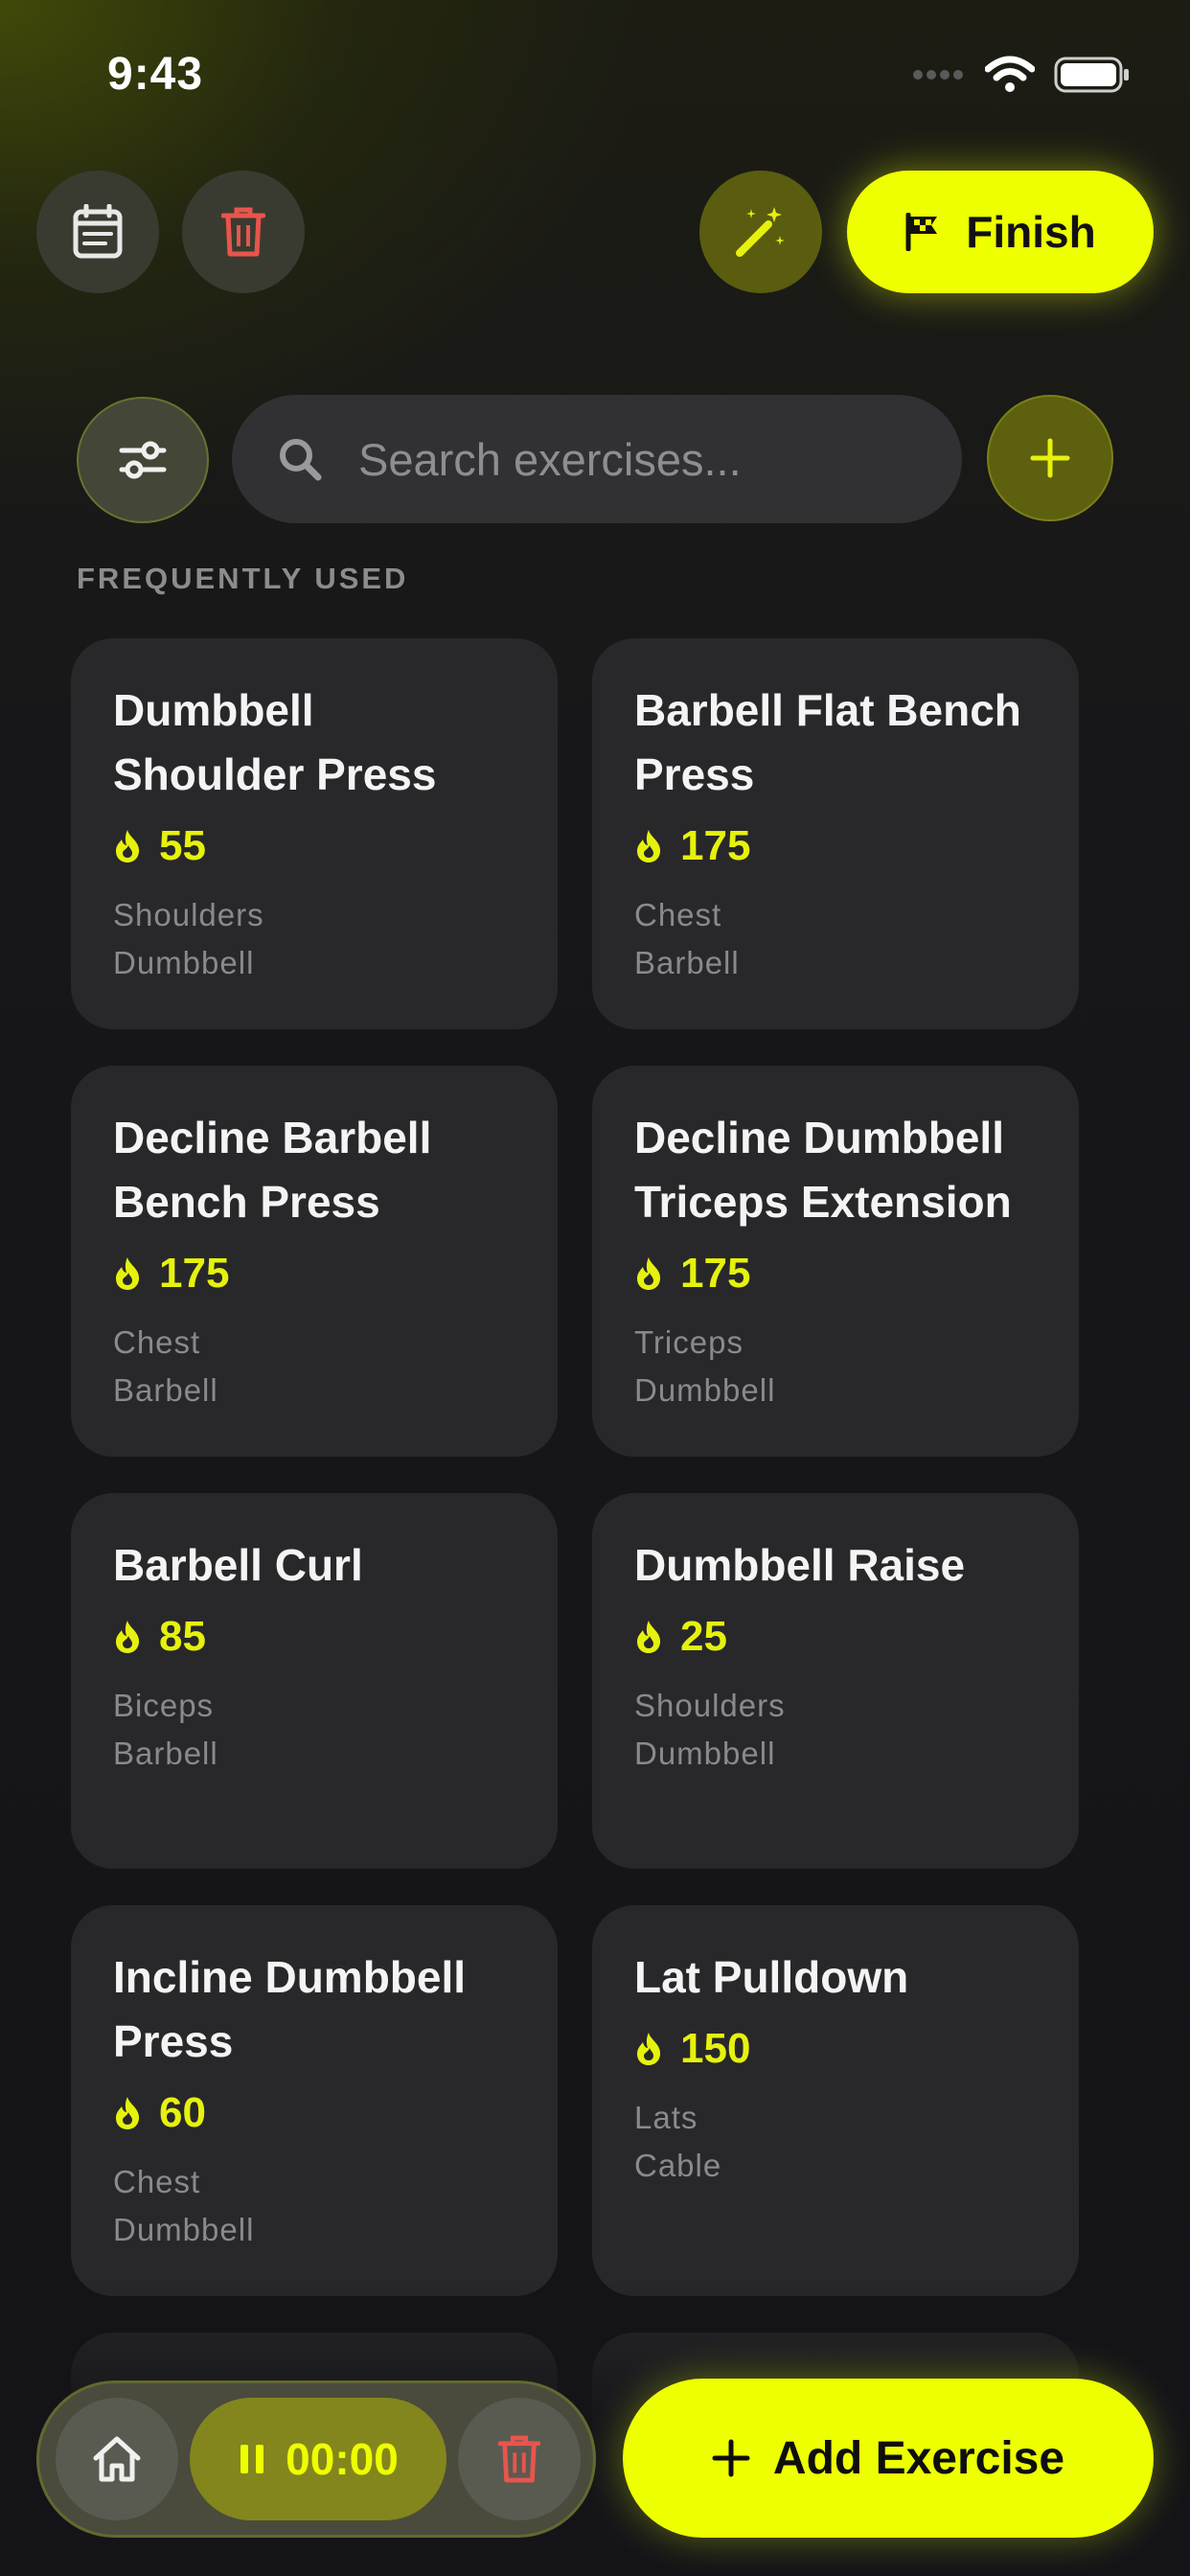 The image size is (1190, 2576). Describe the element at coordinates (703, 1636) in the screenshot. I see `exercise-value: 25` at that location.